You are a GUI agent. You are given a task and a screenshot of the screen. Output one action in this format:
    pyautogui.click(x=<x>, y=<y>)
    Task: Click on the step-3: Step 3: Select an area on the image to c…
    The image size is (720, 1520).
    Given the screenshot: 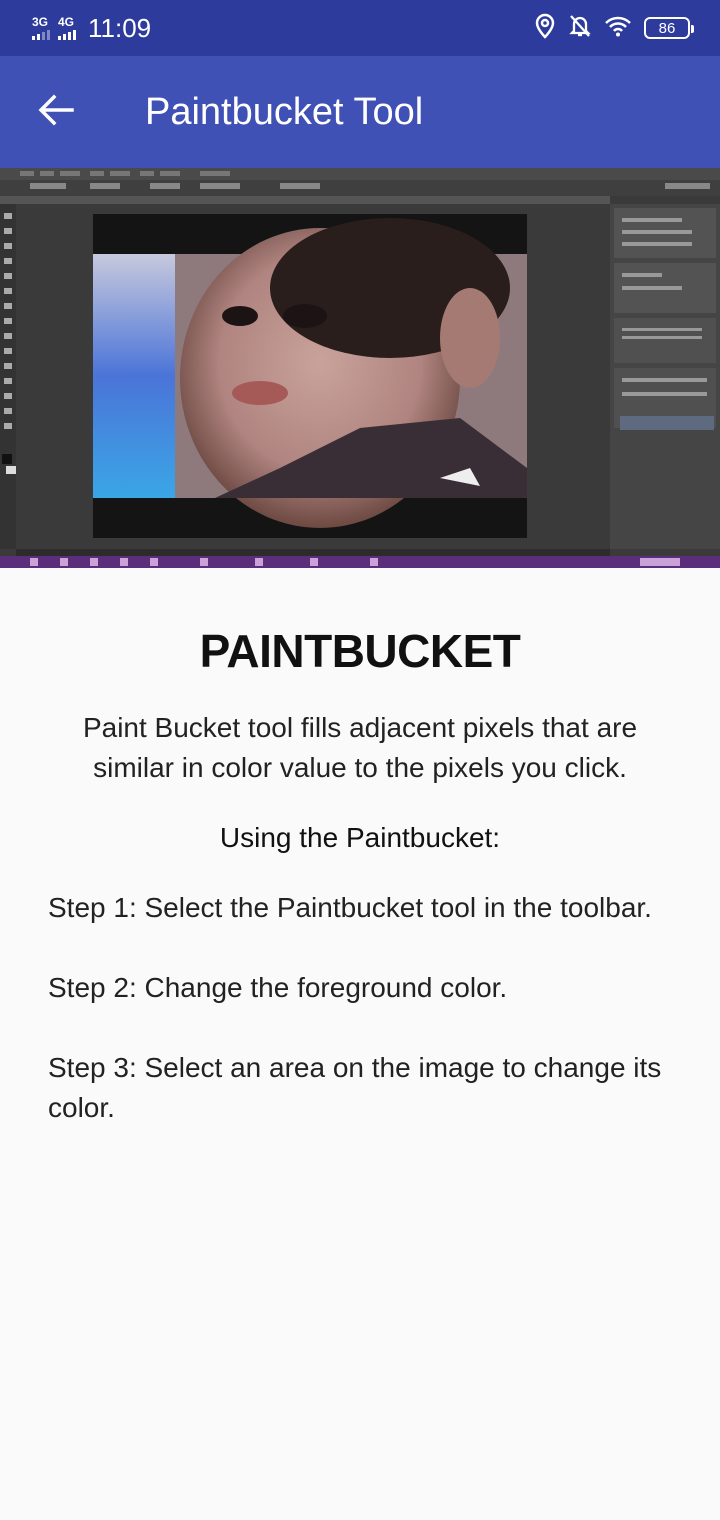 What is the action you would take?
    pyautogui.click(x=355, y=1087)
    